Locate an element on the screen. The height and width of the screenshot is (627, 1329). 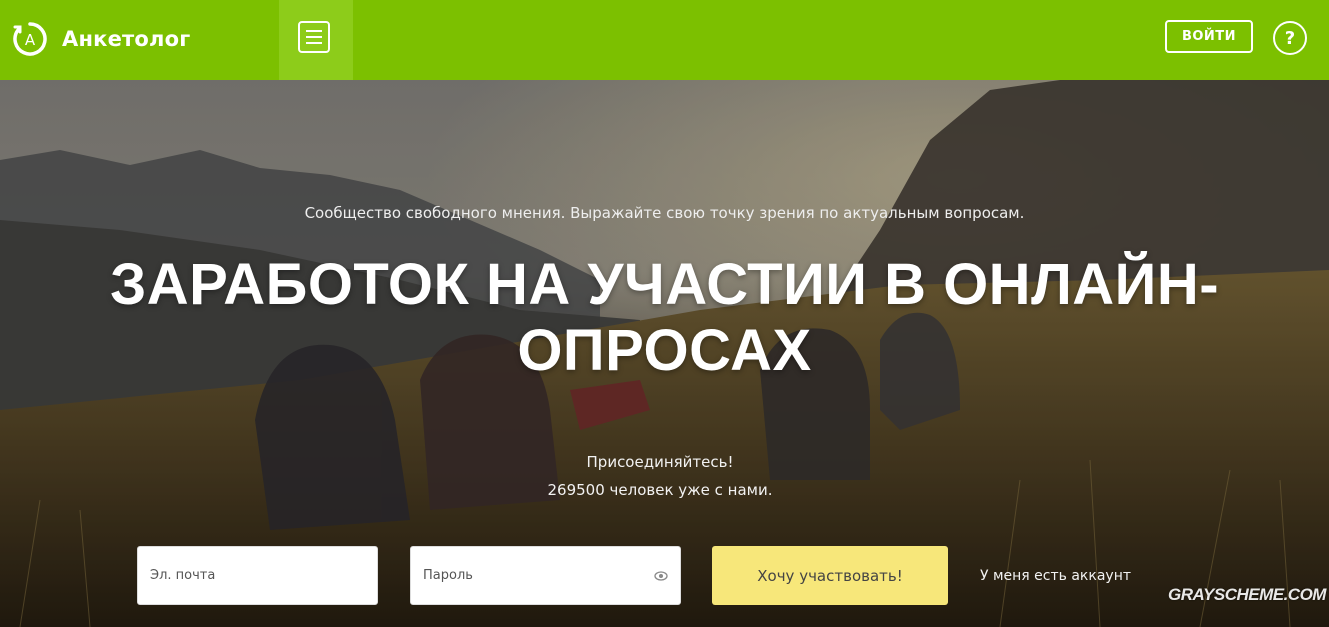
watermark: GRAYSCHEME.COM is located at coordinates (1247, 594).